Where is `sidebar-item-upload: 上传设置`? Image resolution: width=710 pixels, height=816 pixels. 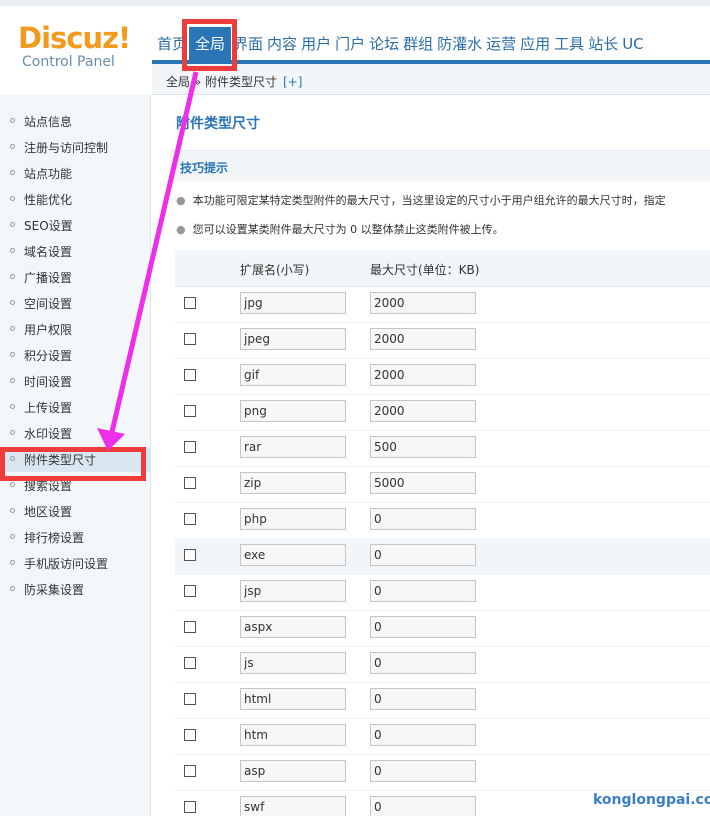
sidebar-item-upload: 上传设置 is located at coordinates (75, 408).